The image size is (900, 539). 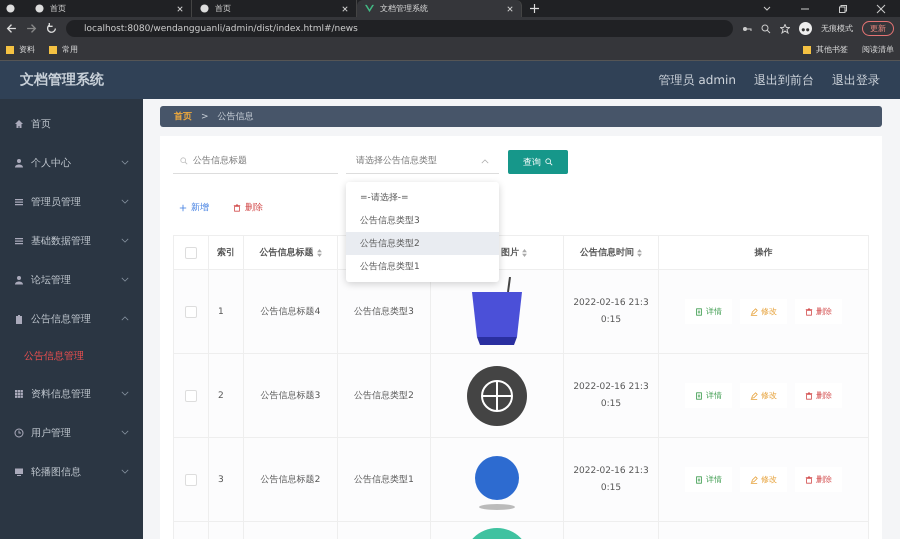 I want to click on update-button: 更新, so click(x=878, y=28).